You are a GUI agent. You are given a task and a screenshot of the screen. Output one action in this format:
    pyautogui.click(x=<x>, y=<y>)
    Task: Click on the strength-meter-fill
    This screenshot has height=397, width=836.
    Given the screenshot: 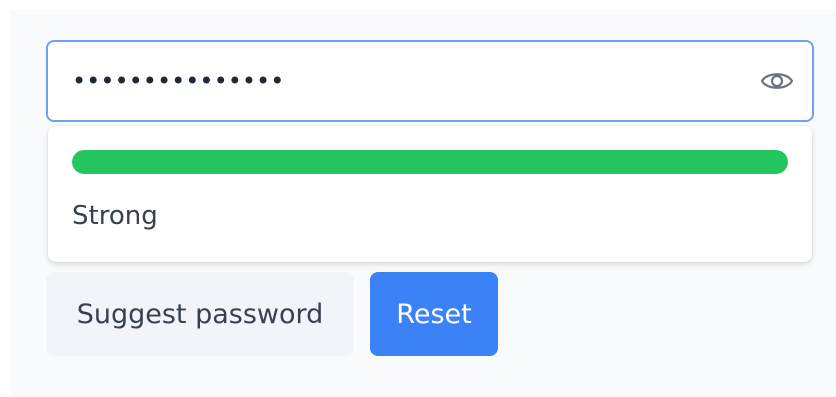 What is the action you would take?
    pyautogui.click(x=430, y=162)
    